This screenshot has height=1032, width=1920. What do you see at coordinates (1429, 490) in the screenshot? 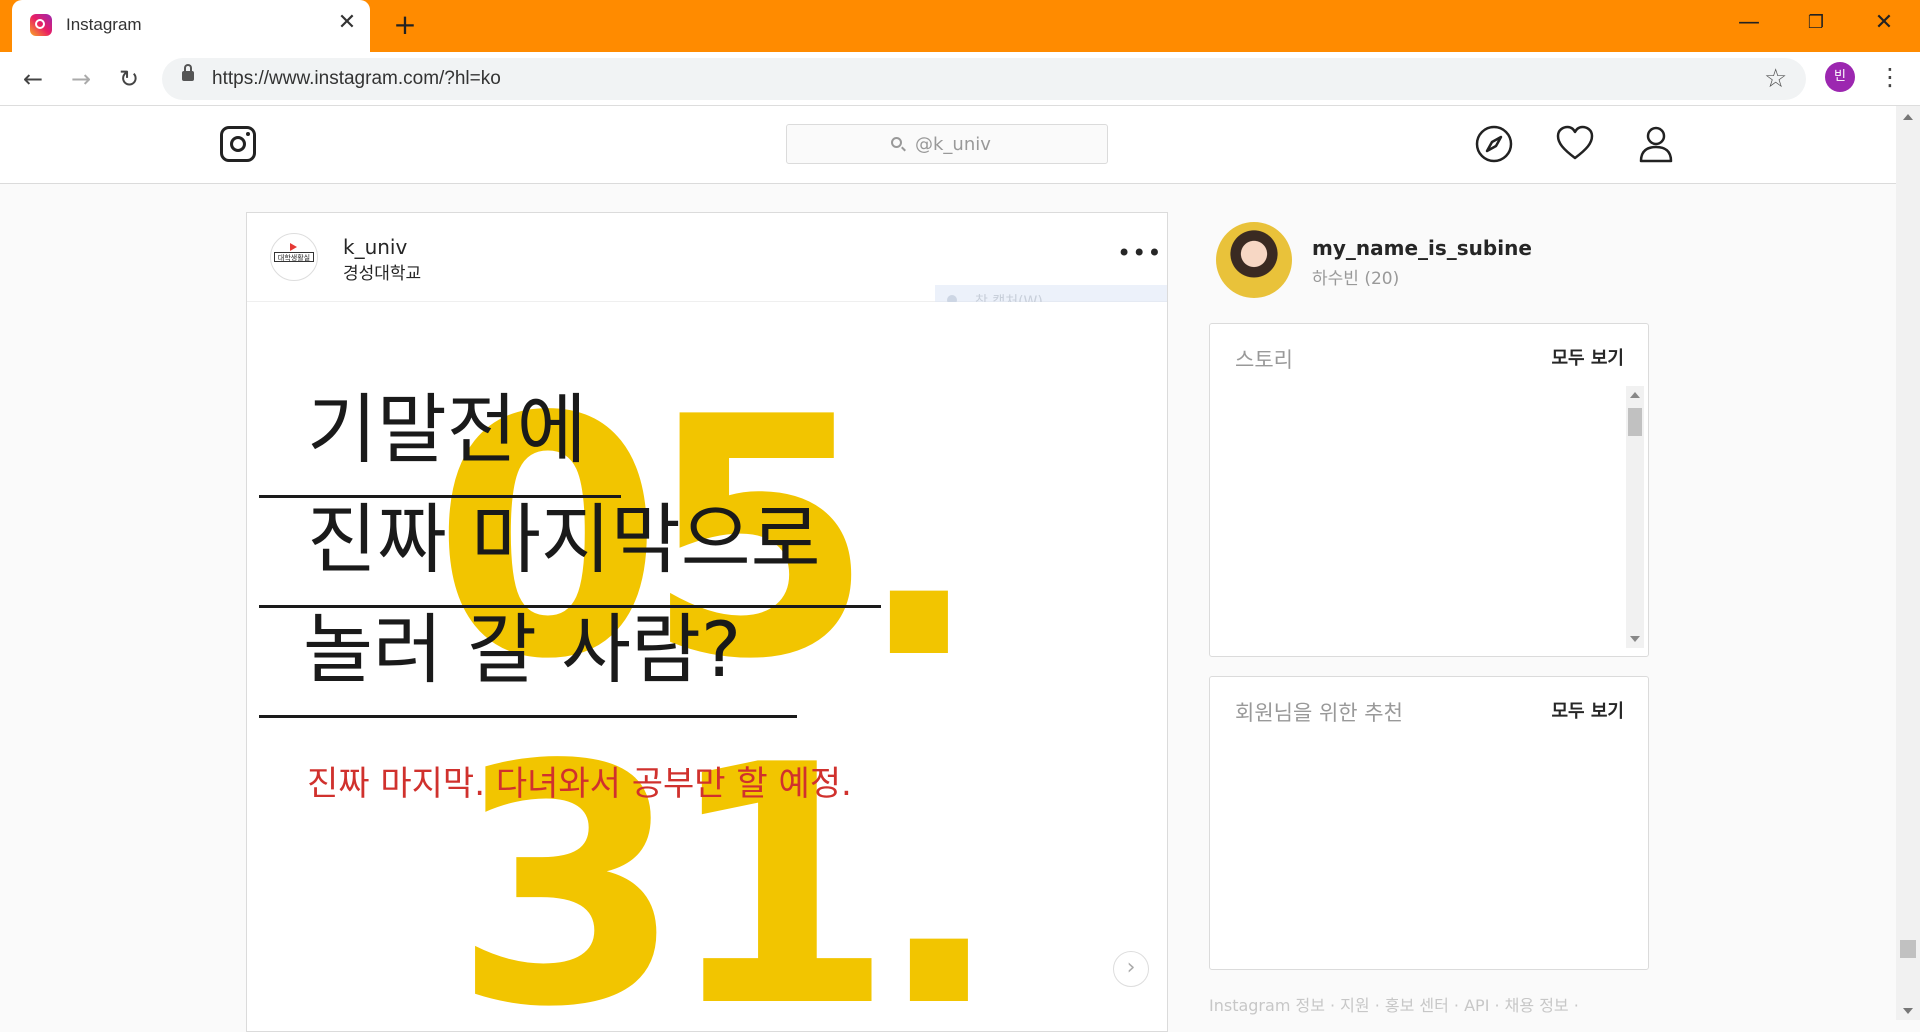
I see `stories-panel: 스토리 모두 보기` at bounding box center [1429, 490].